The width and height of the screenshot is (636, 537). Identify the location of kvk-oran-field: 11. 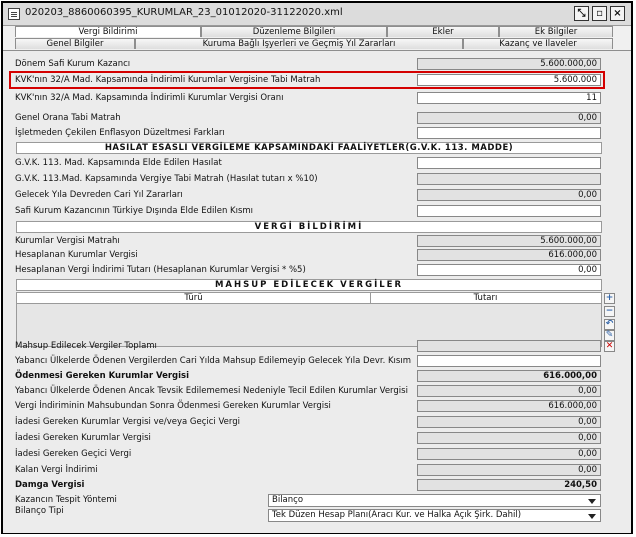
(509, 98).